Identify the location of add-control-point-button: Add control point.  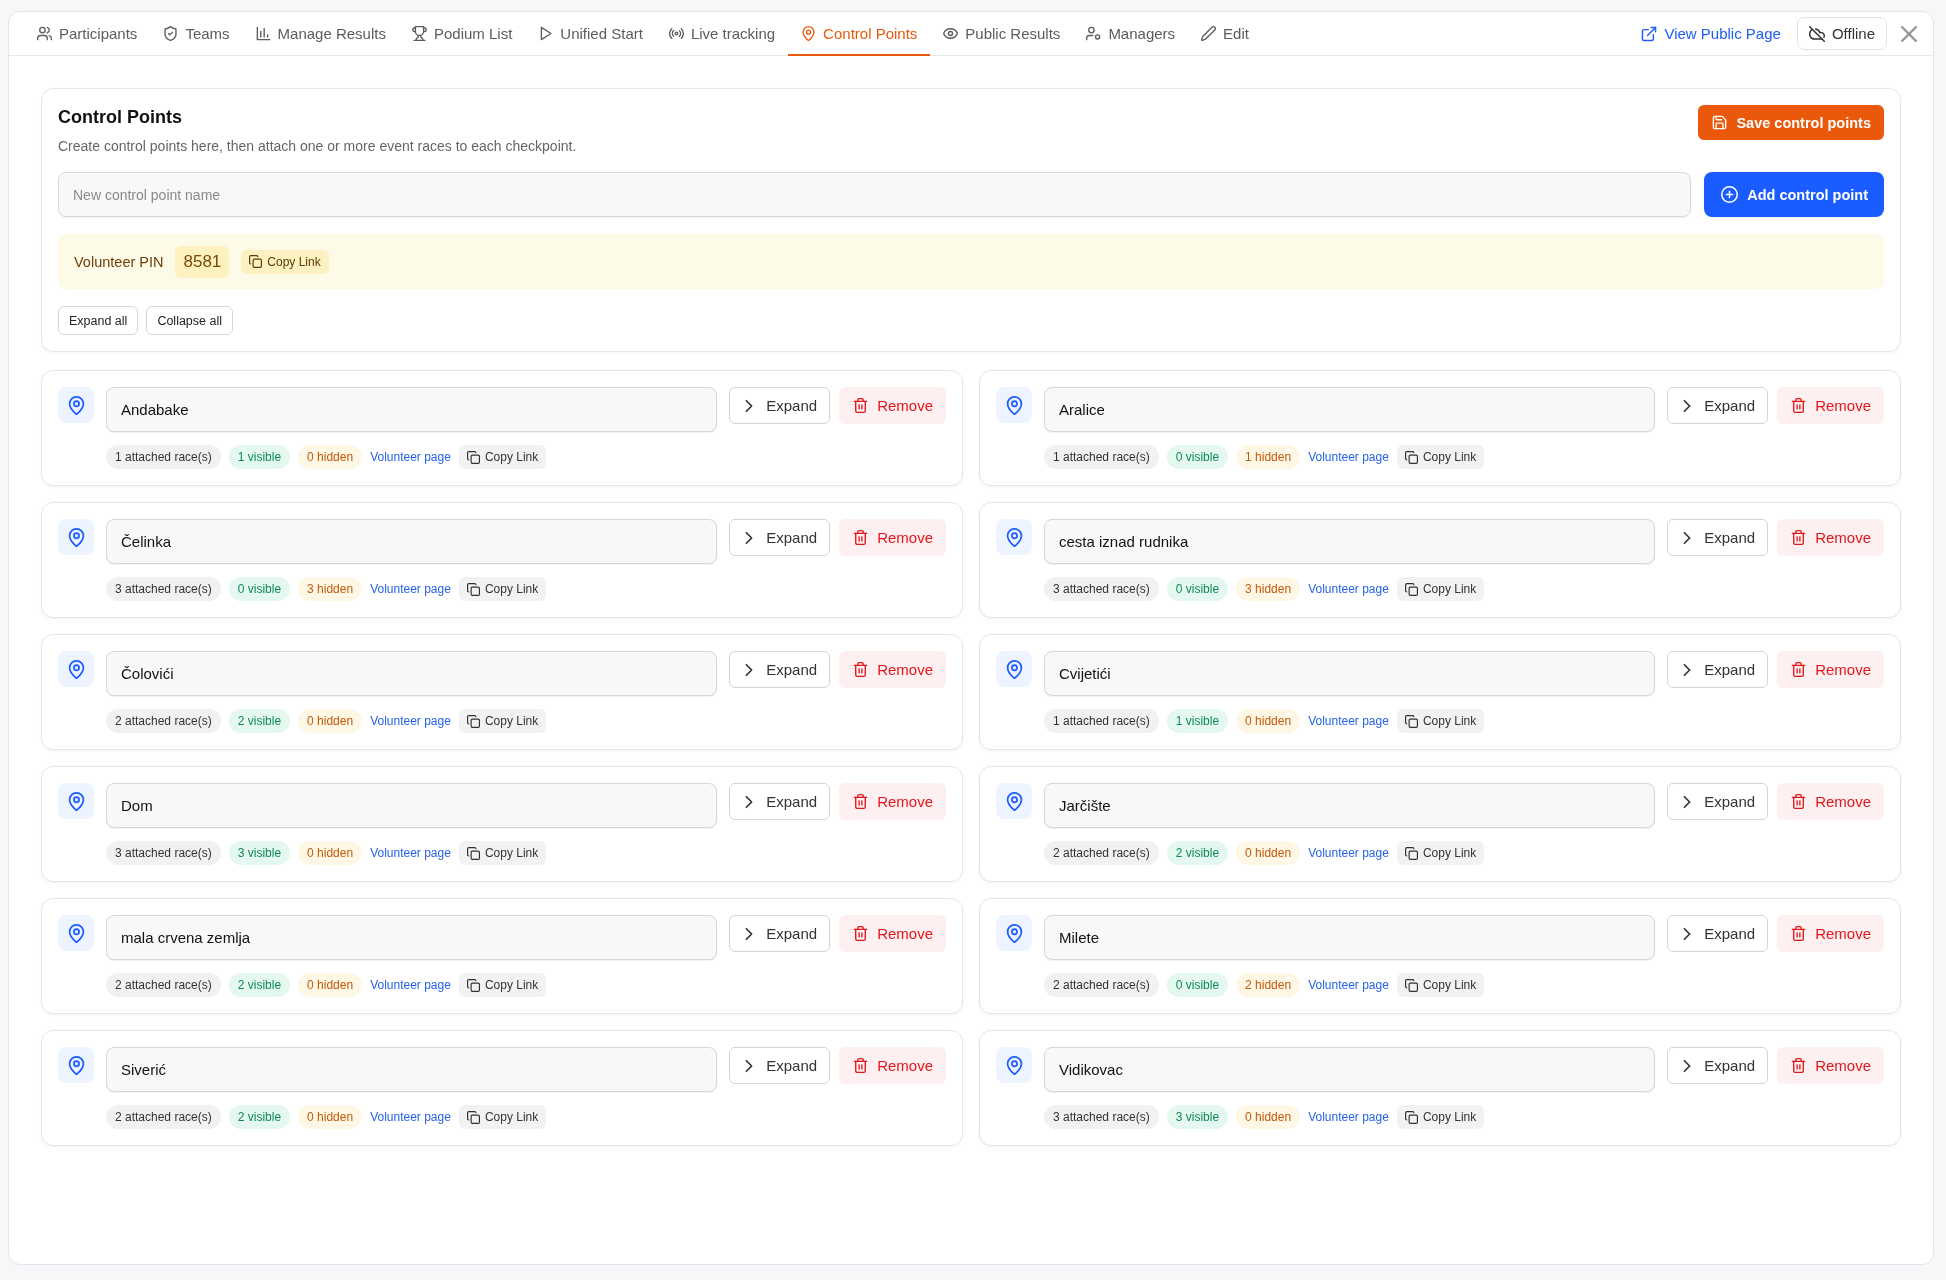
(1794, 194).